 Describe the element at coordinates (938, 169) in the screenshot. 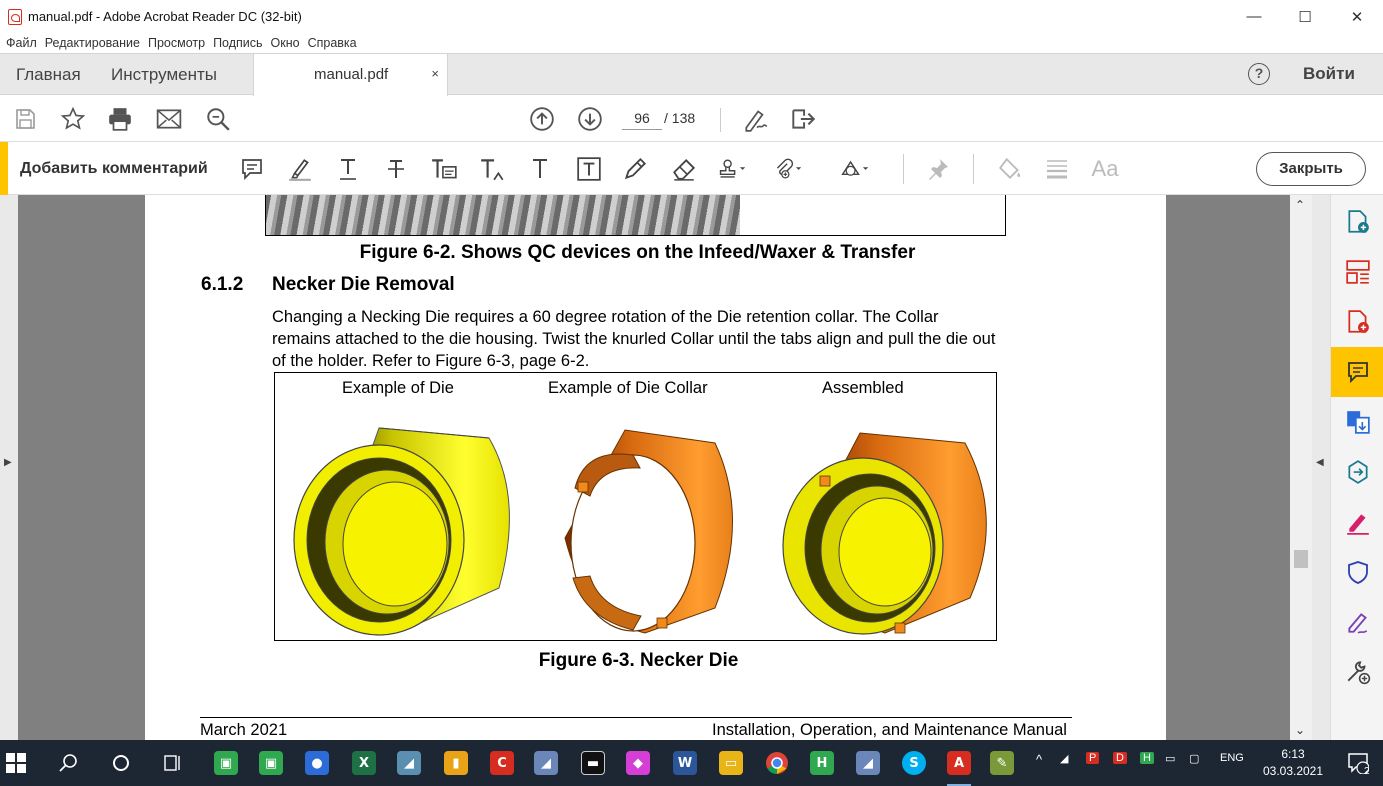

I see `pin-icon` at that location.